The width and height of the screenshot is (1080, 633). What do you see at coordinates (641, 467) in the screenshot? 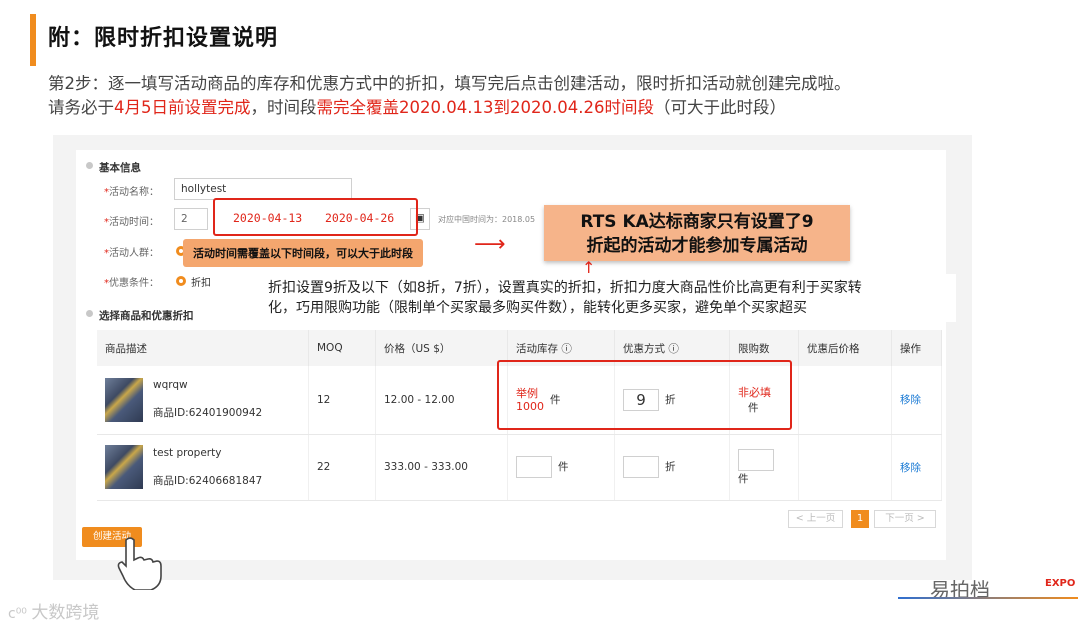
I see `discount-input` at bounding box center [641, 467].